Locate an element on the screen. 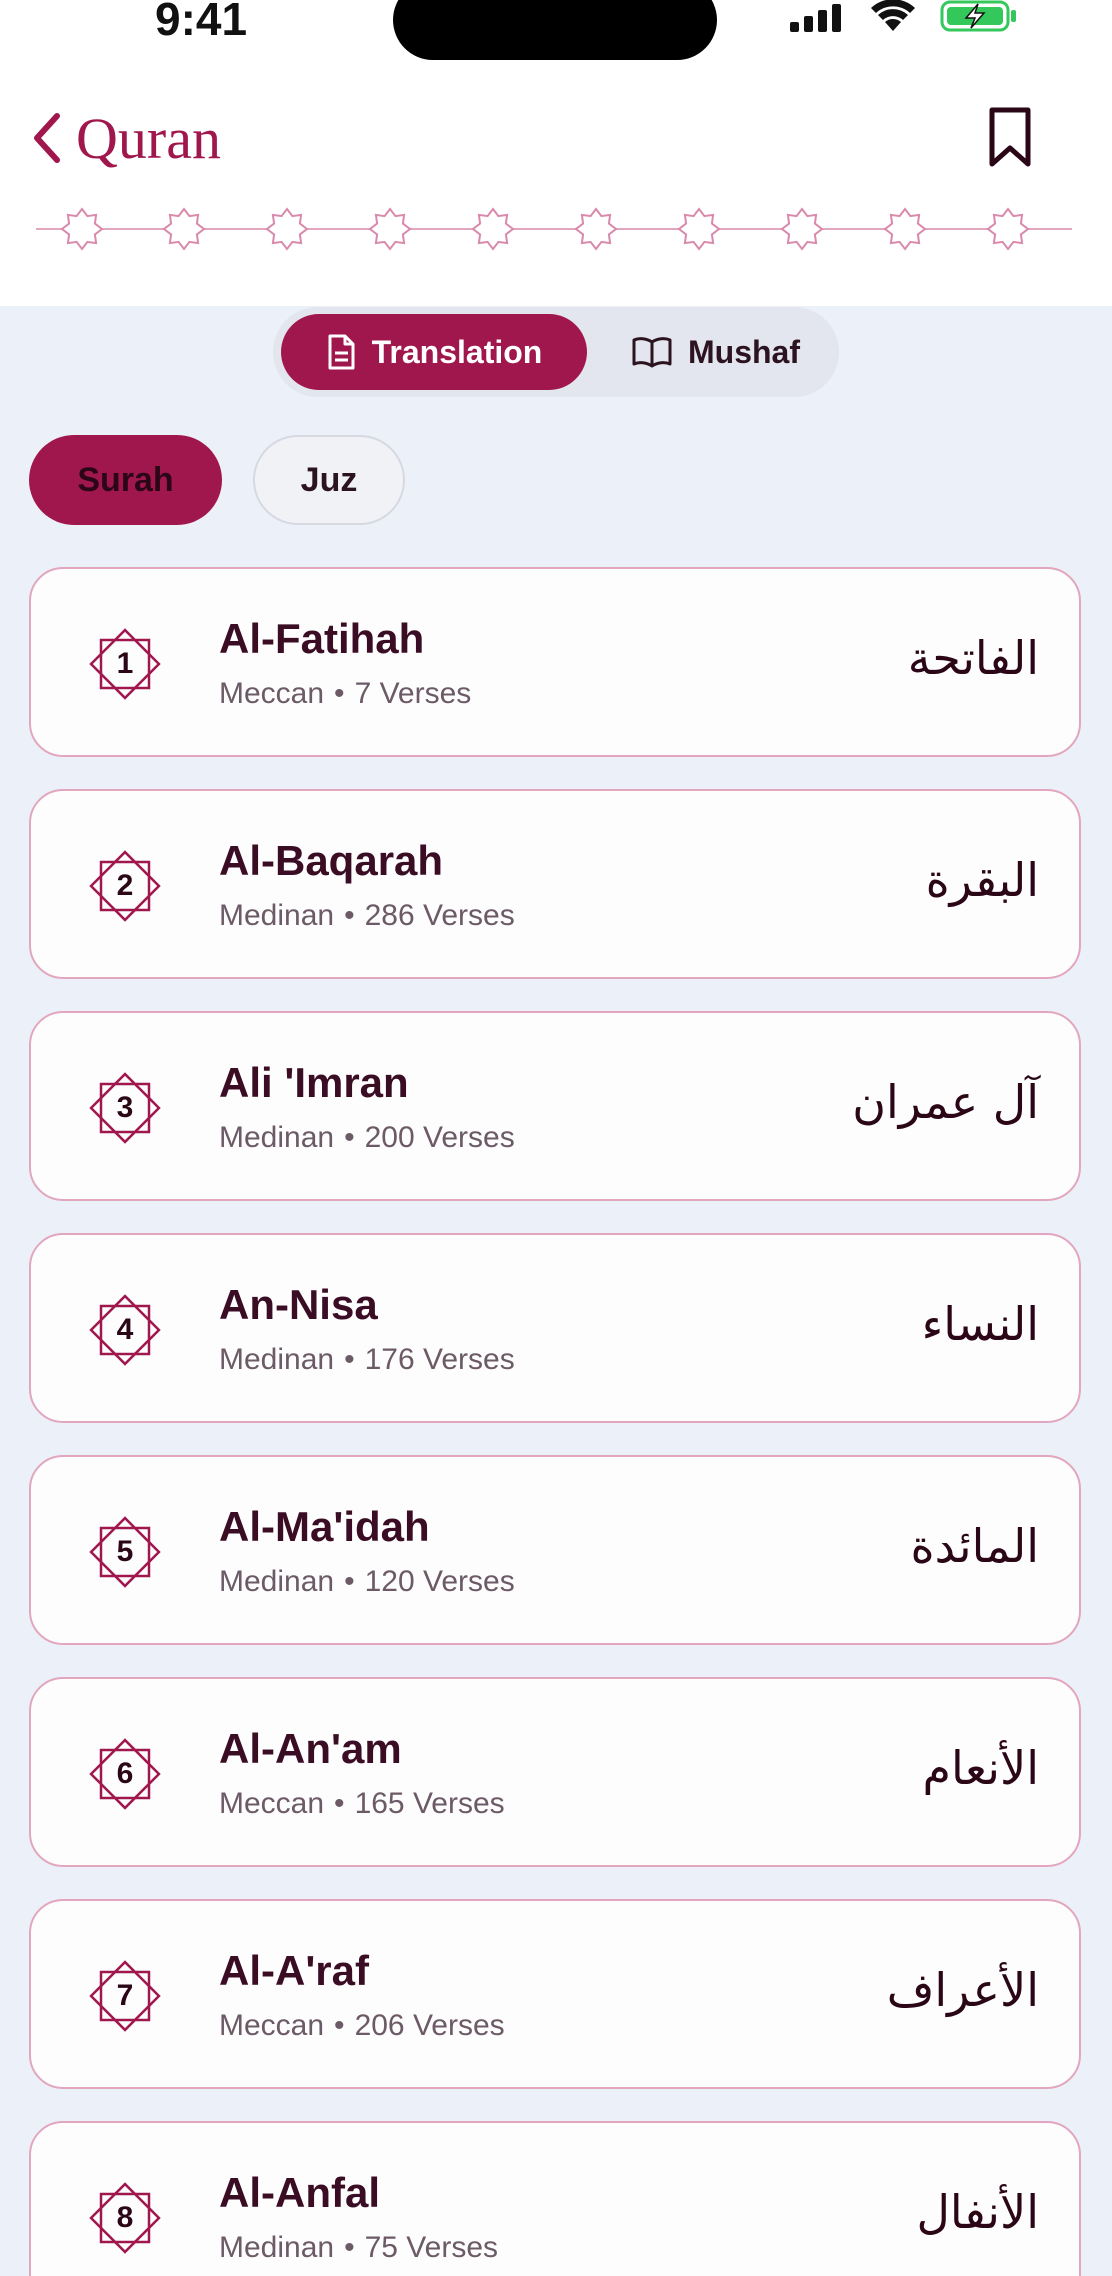 This screenshot has height=2276, width=1112. surah-number: 1 is located at coordinates (125, 663).